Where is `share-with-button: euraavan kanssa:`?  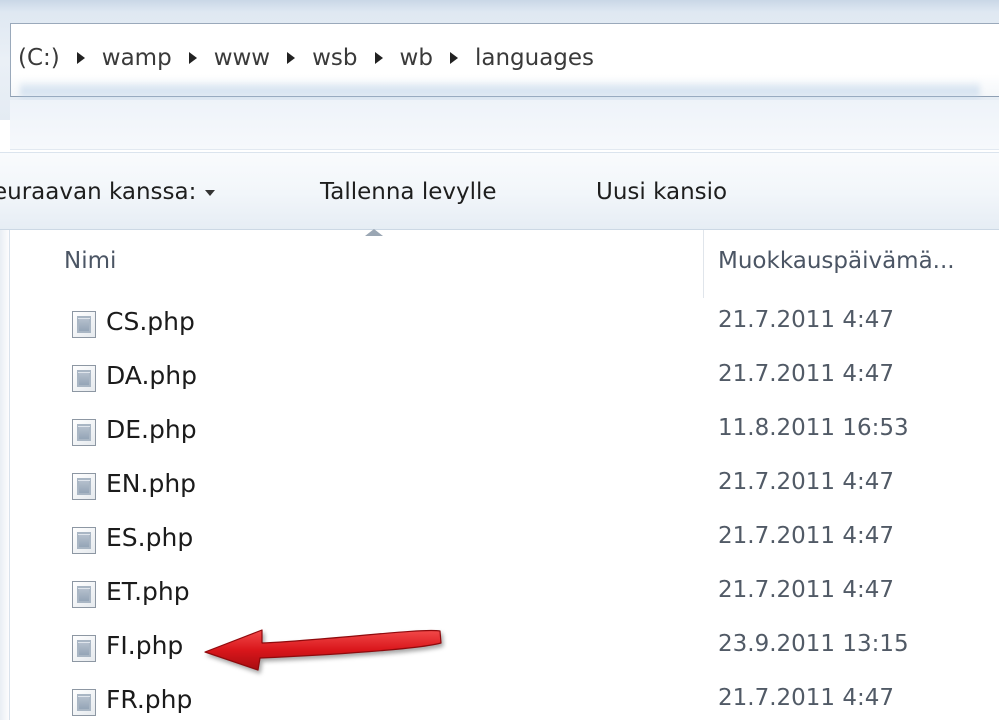
share-with-button: euraavan kanssa: is located at coordinates (150, 192).